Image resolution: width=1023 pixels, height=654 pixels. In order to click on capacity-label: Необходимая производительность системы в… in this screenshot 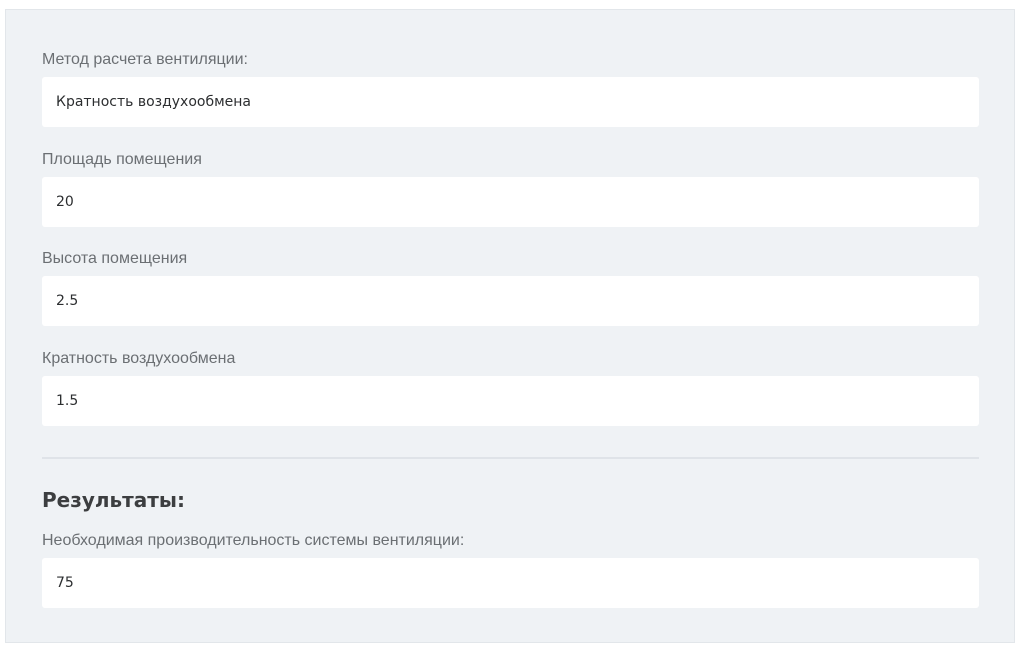, I will do `click(253, 540)`.